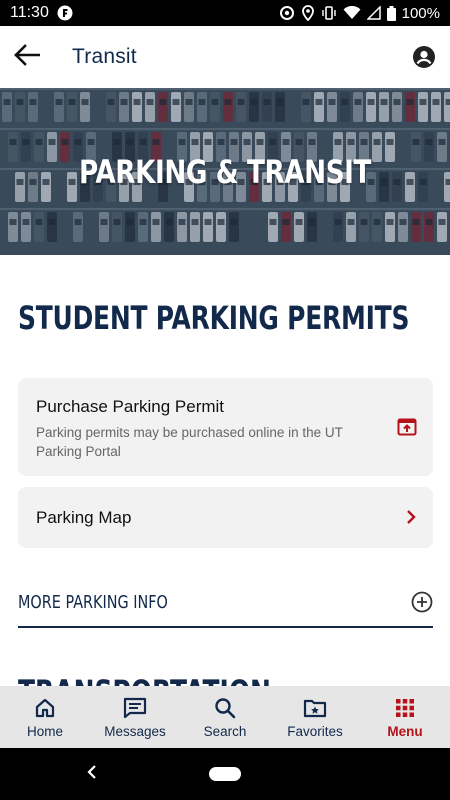 This screenshot has width=450, height=800. I want to click on hero-title: PARKING & TRANSIT, so click(225, 171).